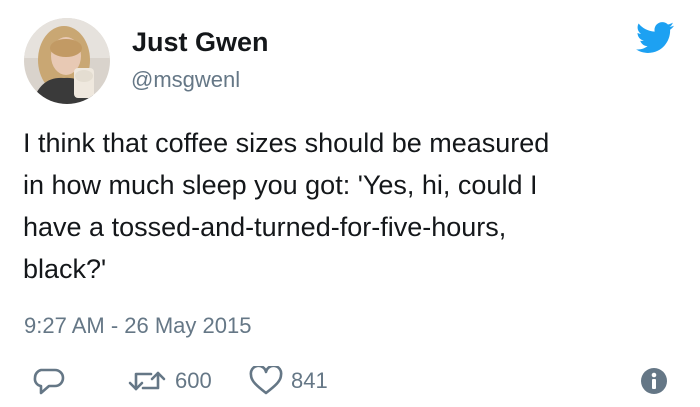 The image size is (700, 407). I want to click on reply-button, so click(49, 381).